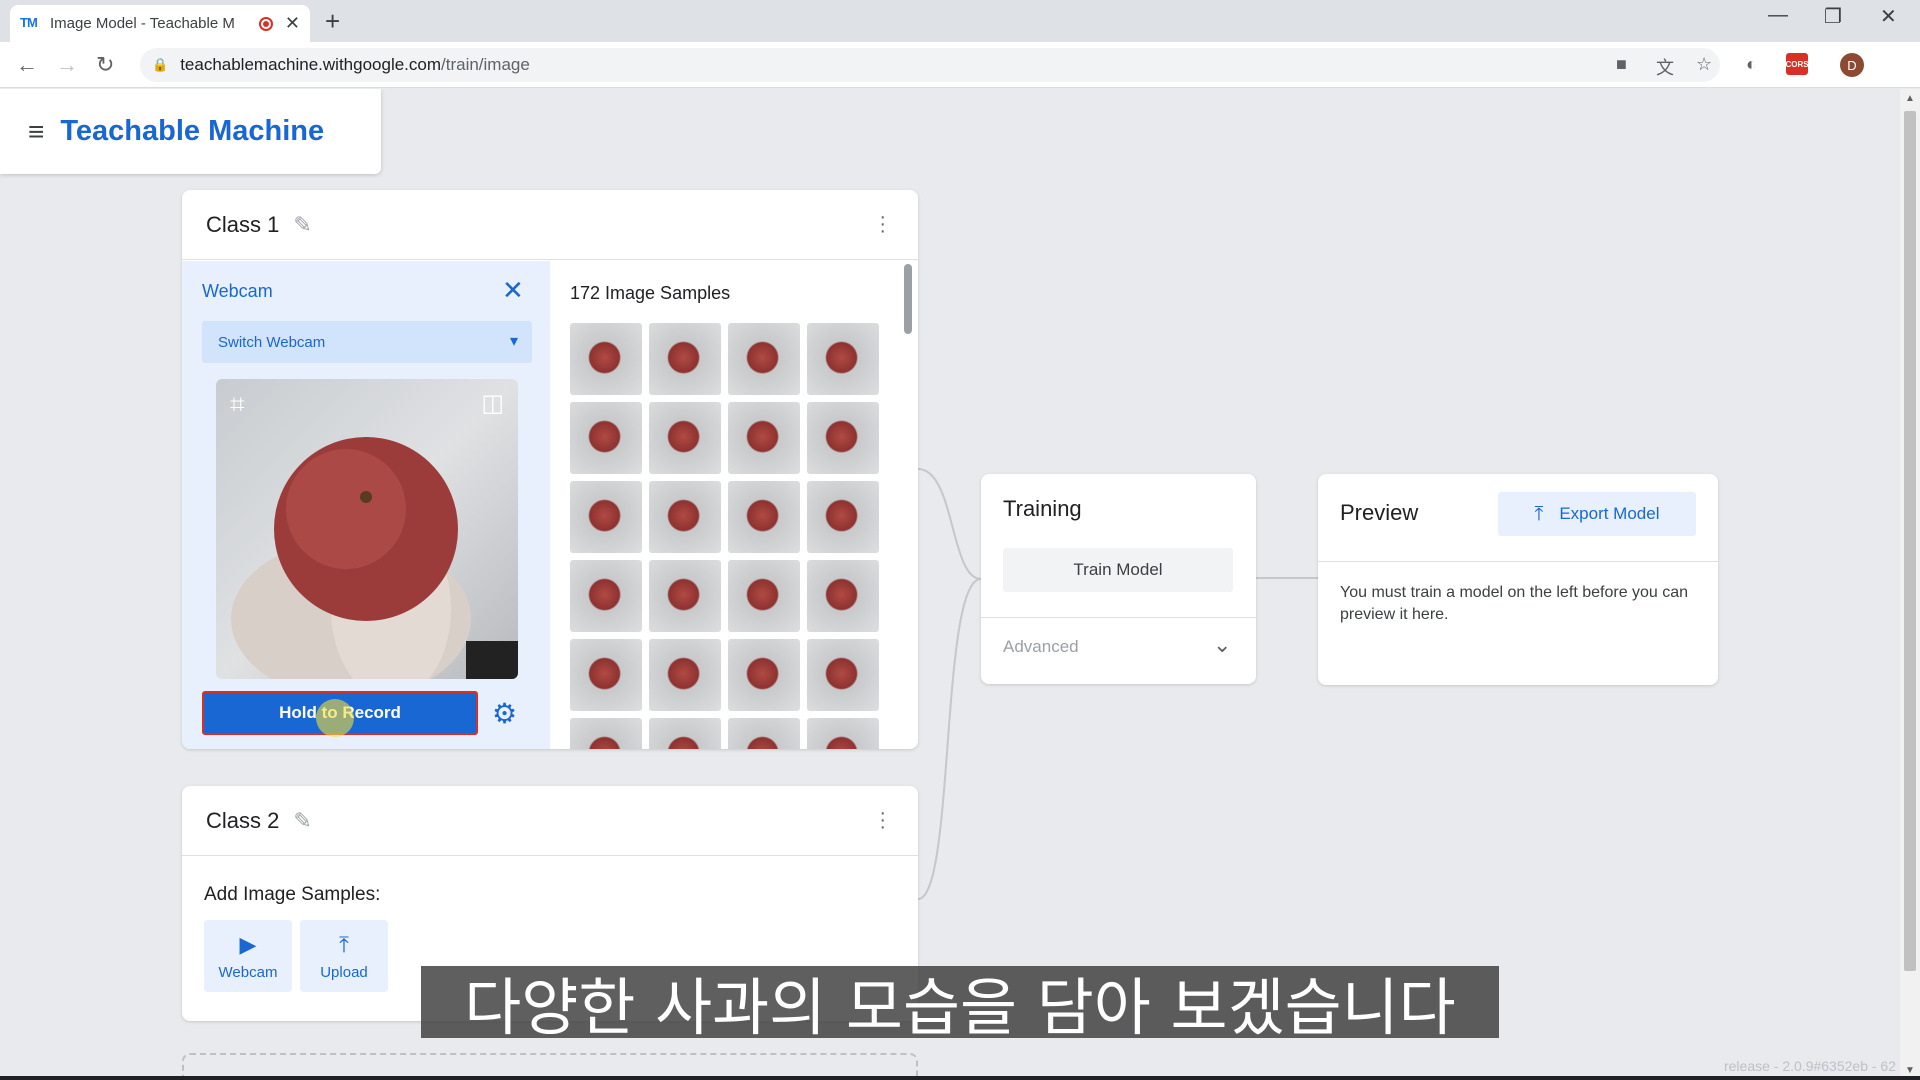 The width and height of the screenshot is (1920, 1080). What do you see at coordinates (1379, 512) in the screenshot?
I see `preview-title: Preview` at bounding box center [1379, 512].